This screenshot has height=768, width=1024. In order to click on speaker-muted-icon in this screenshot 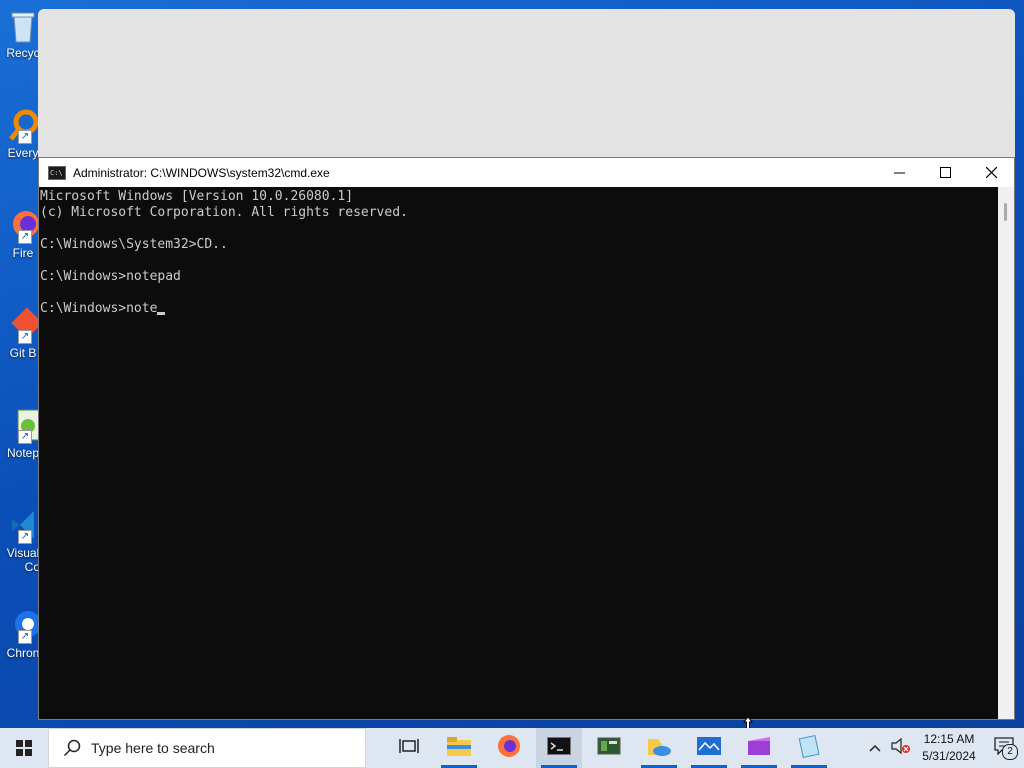, I will do `click(901, 748)`.